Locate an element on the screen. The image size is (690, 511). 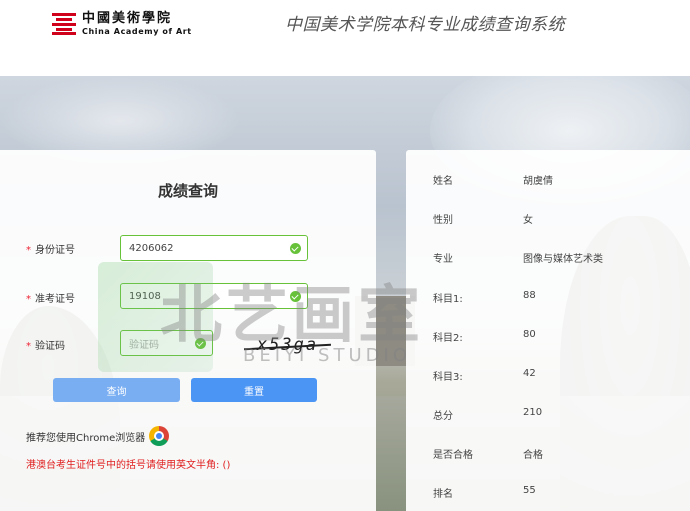
id-number-input: 4206062 is located at coordinates (214, 248).